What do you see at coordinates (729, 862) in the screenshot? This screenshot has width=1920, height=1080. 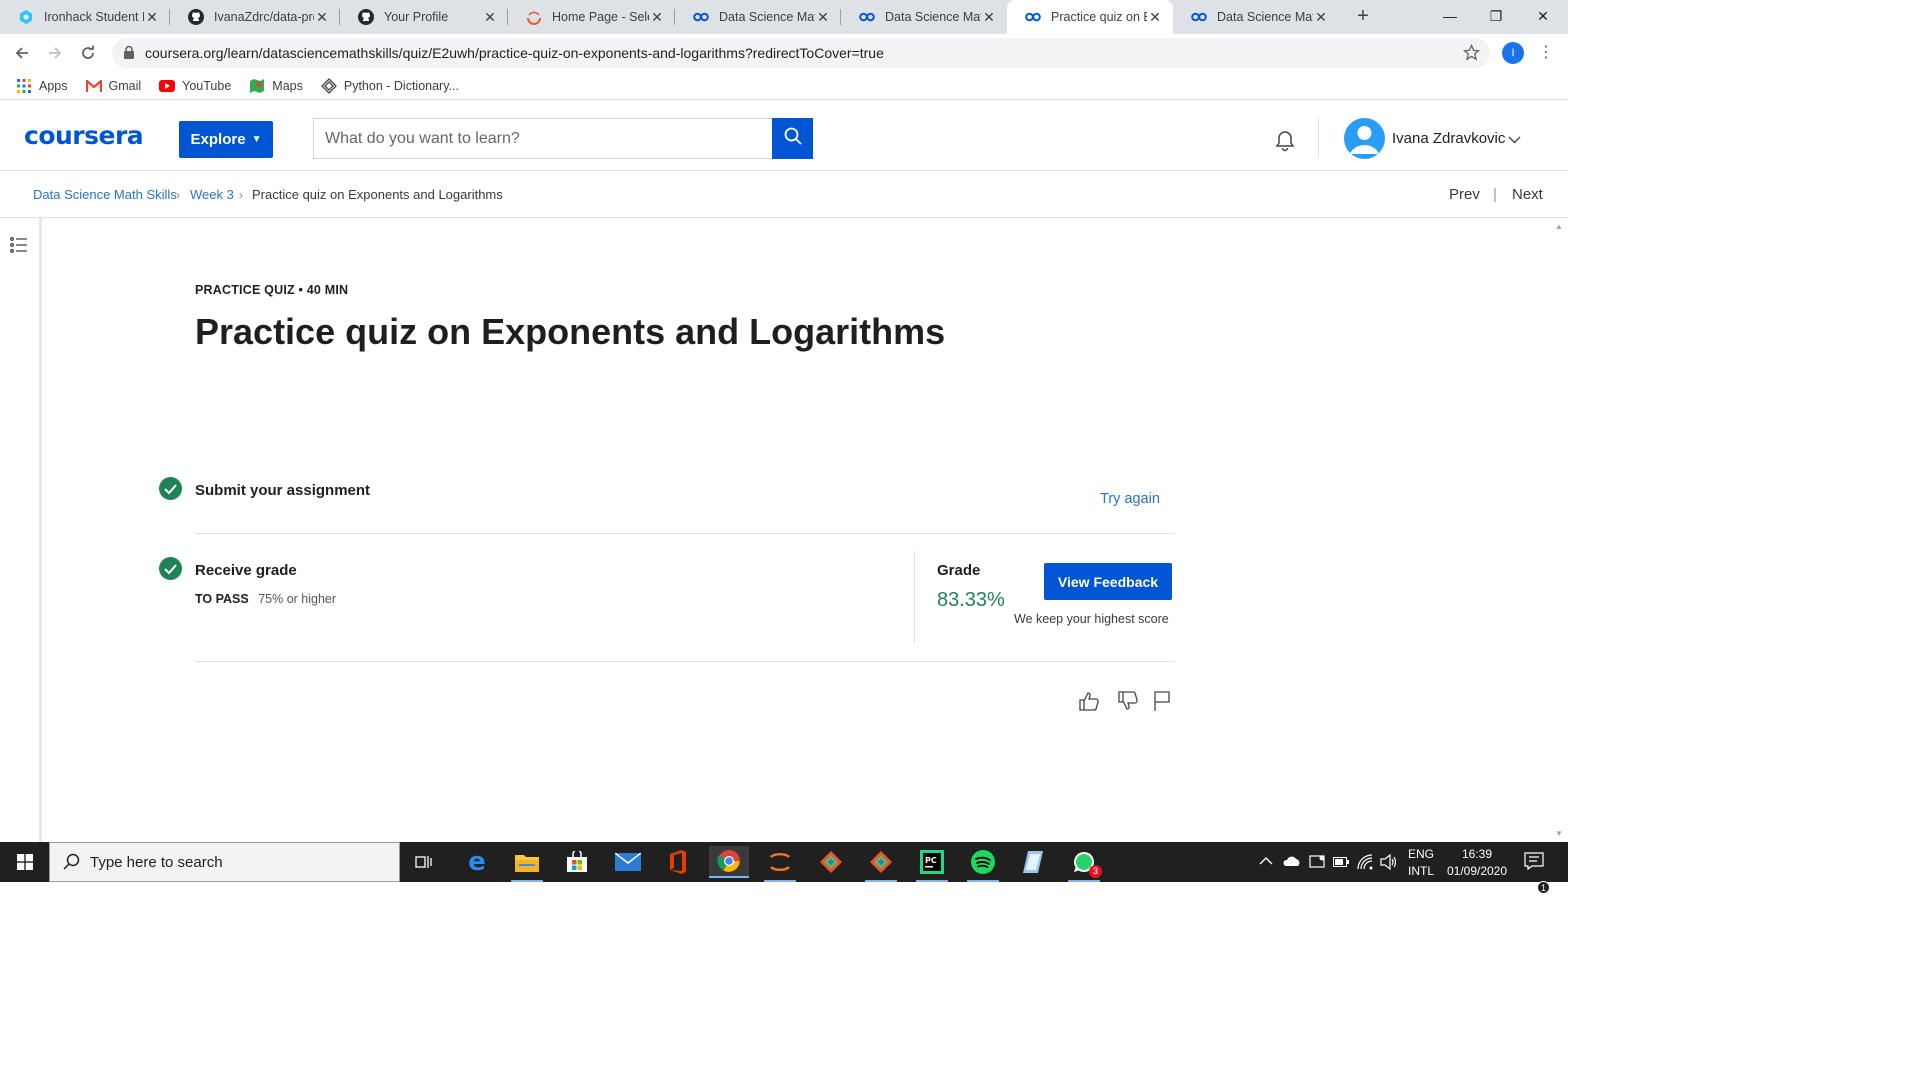 I see `chrome-icon` at bounding box center [729, 862].